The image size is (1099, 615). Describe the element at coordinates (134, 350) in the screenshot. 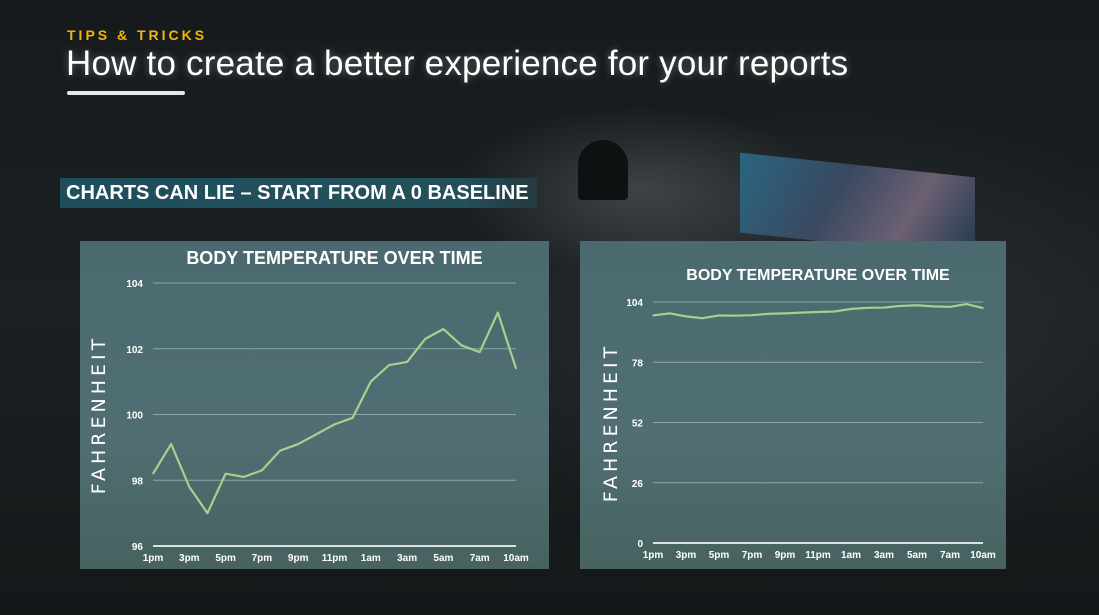

I see `y-tick-label: 102` at that location.